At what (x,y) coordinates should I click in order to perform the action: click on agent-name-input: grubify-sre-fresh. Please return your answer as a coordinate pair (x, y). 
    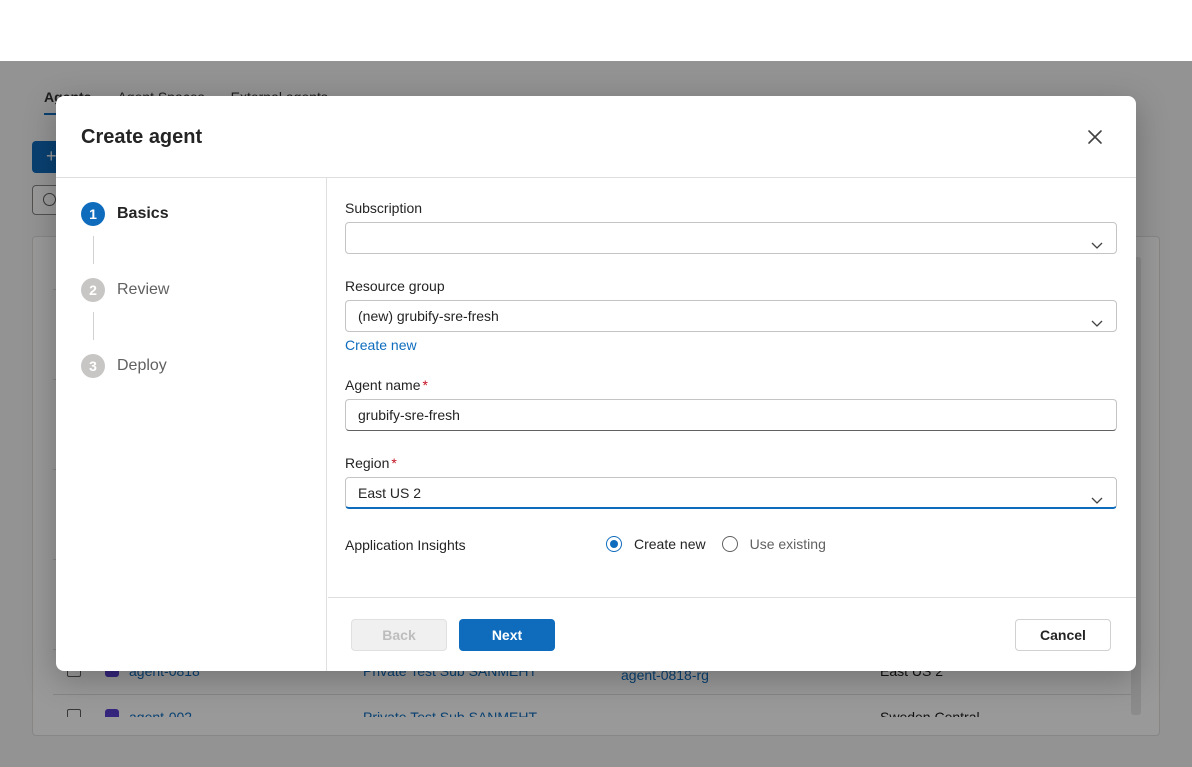
    Looking at the image, I should click on (731, 415).